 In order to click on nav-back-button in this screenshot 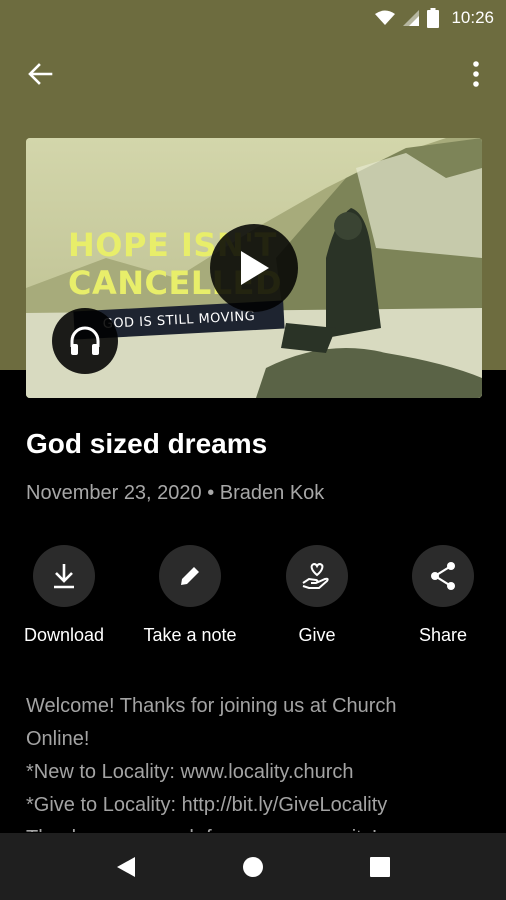, I will do `click(126, 867)`.